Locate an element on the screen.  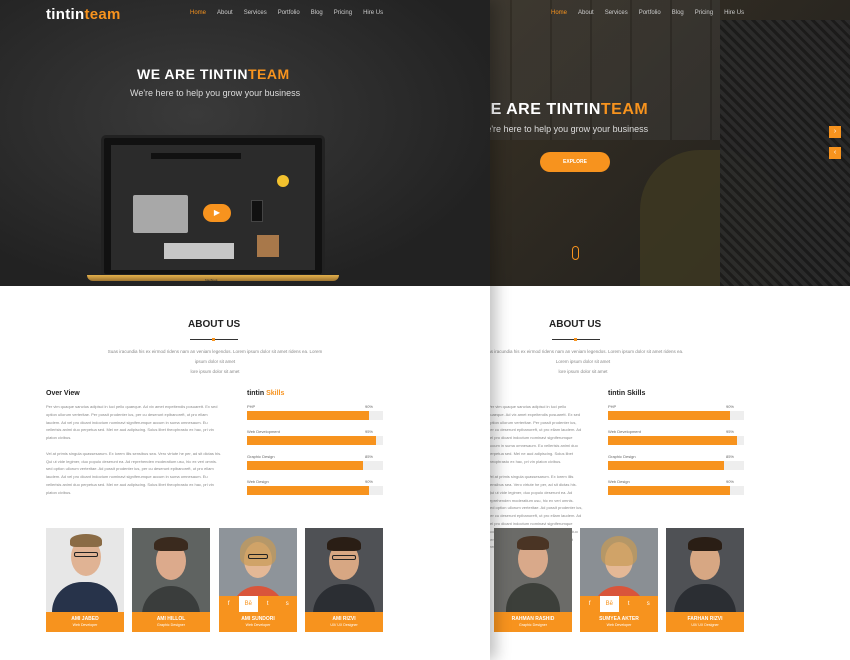
team-caption: AMI RIZVI UX/ UX Designer is located at coordinates (344, 622).